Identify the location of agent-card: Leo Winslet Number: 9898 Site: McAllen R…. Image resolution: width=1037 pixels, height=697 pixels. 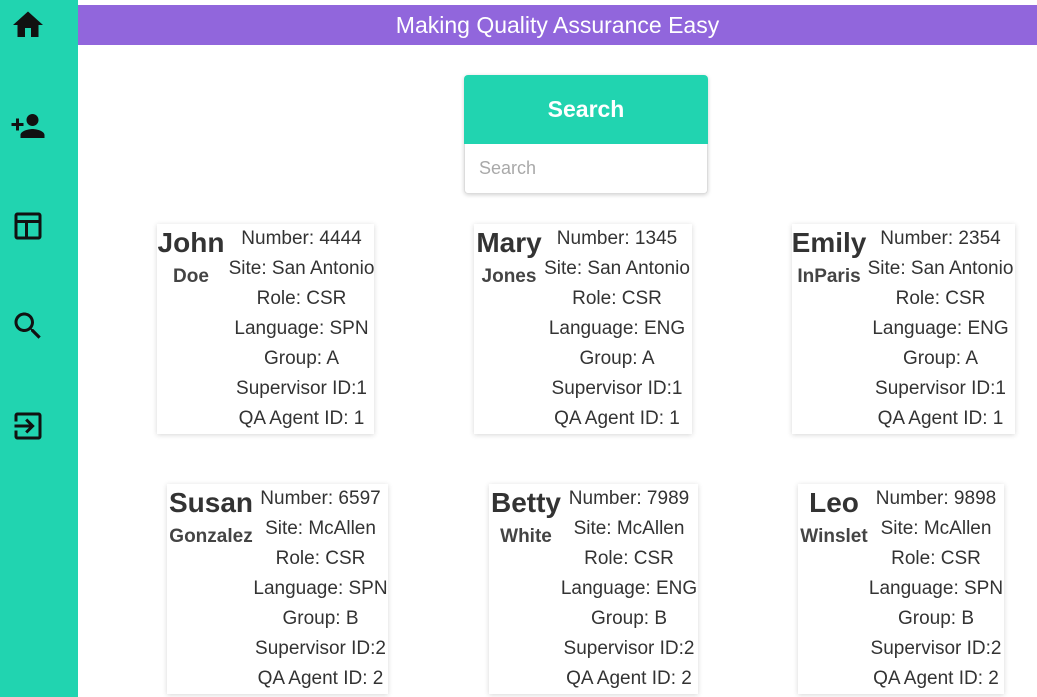
(901, 589).